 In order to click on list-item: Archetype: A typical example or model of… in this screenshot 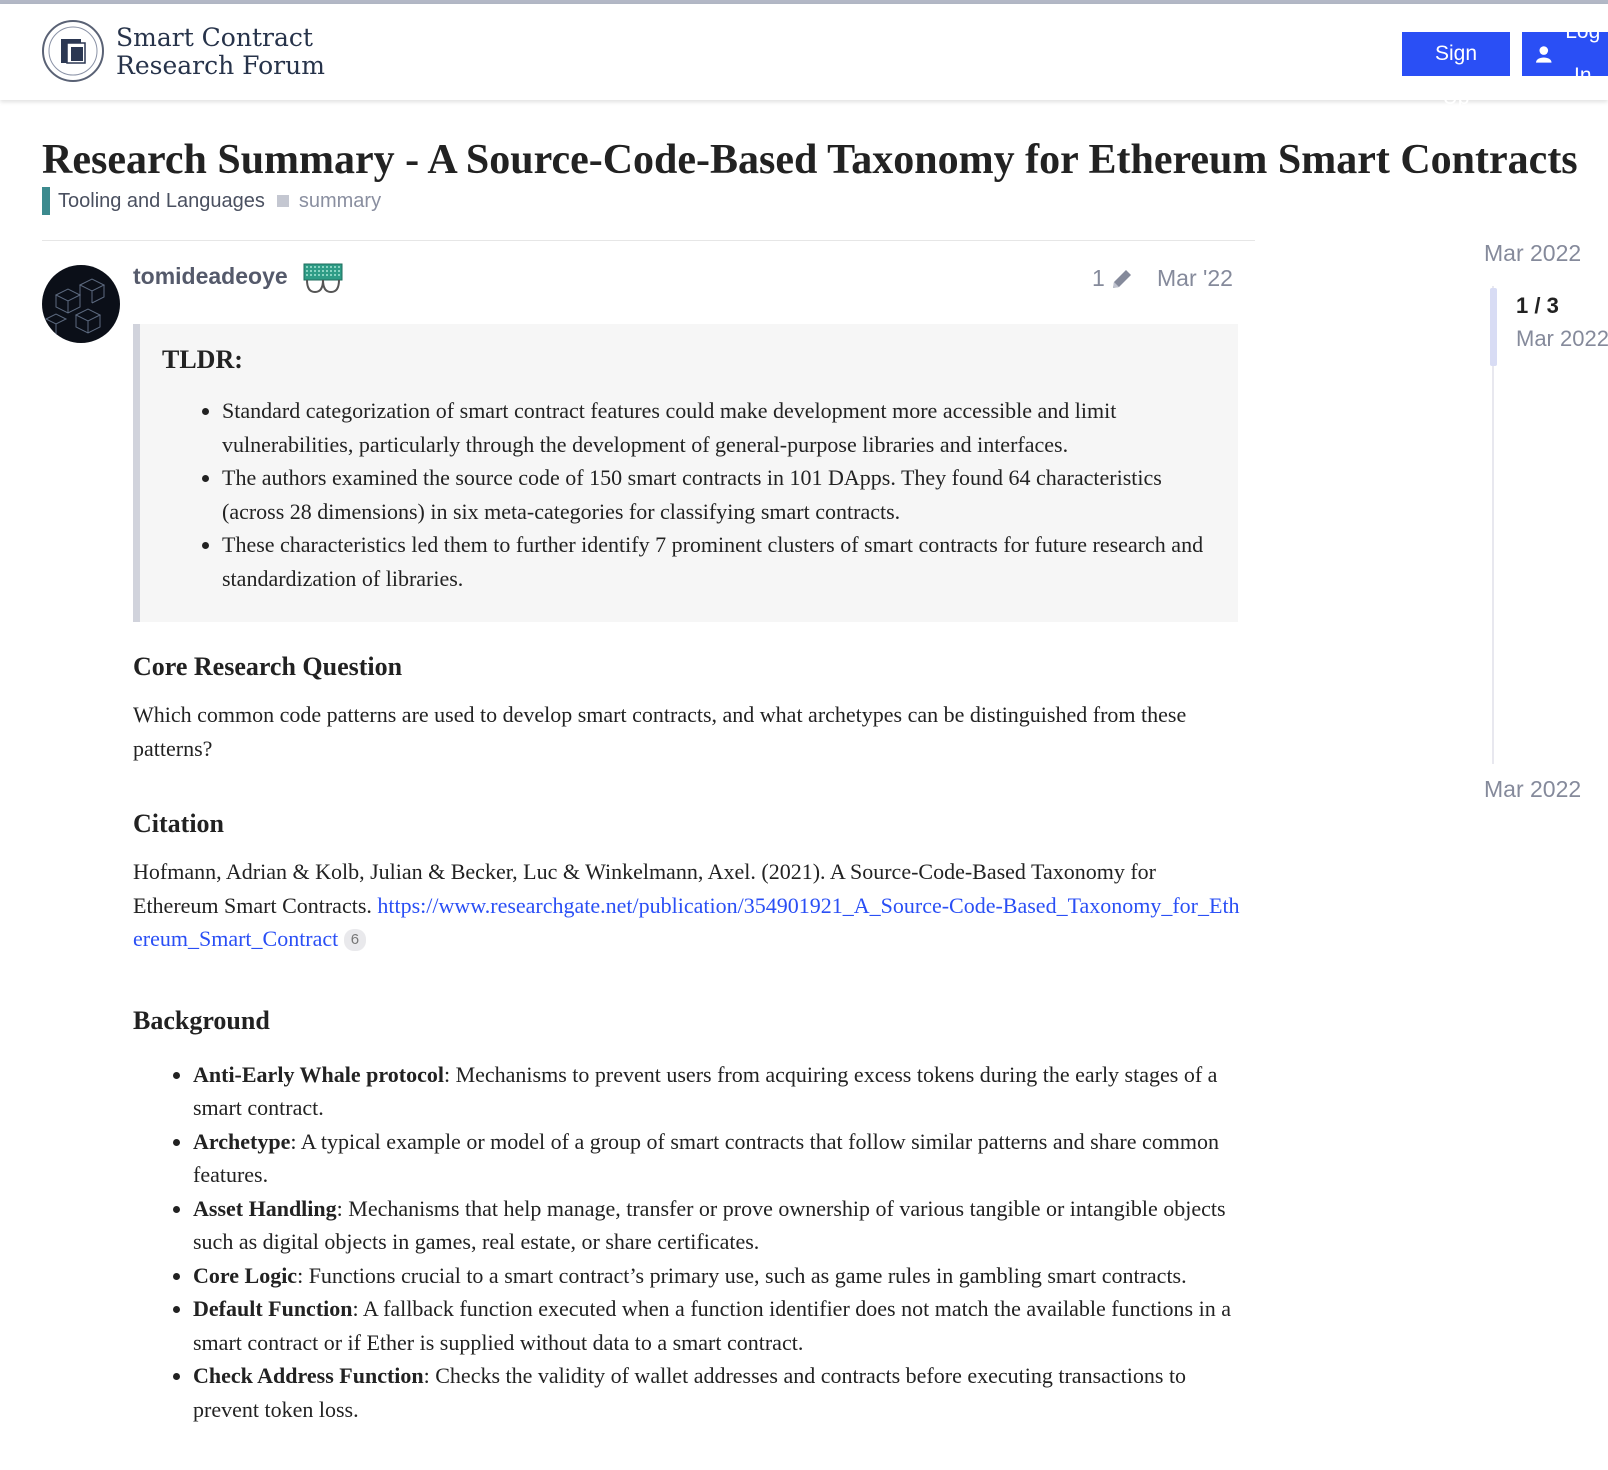, I will do `click(718, 1158)`.